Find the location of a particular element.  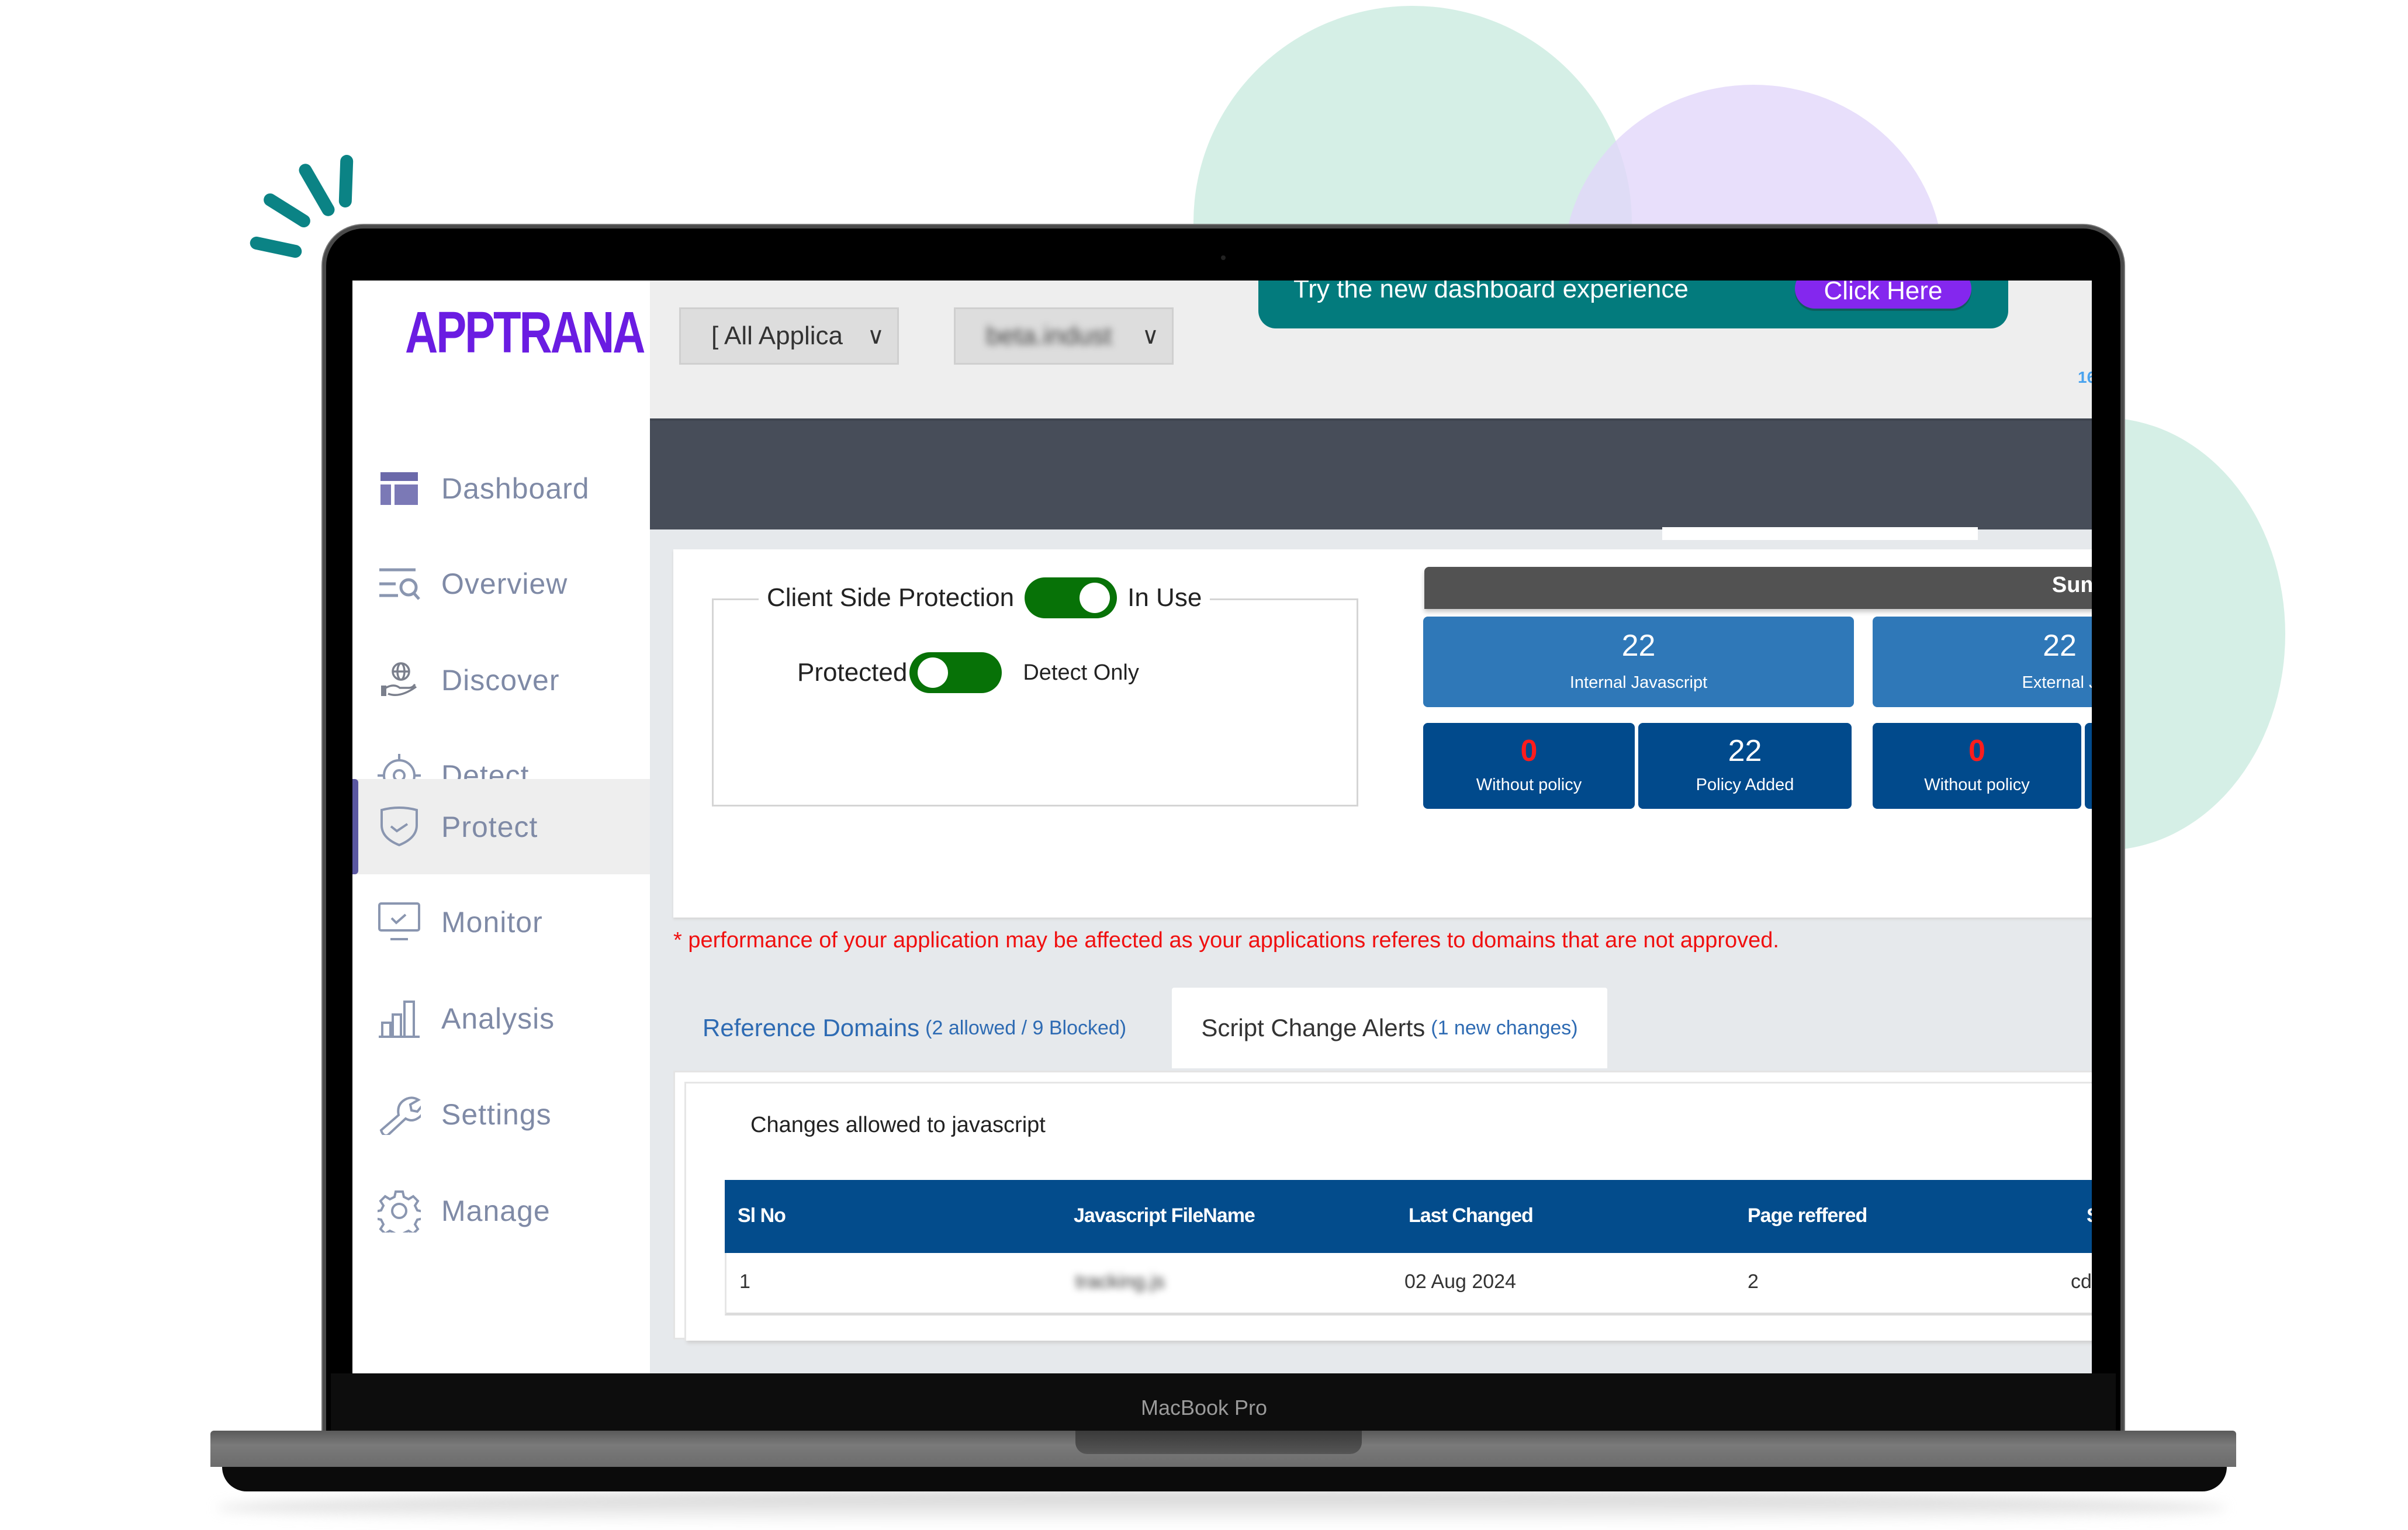

laptop-notch is located at coordinates (1219, 1442).